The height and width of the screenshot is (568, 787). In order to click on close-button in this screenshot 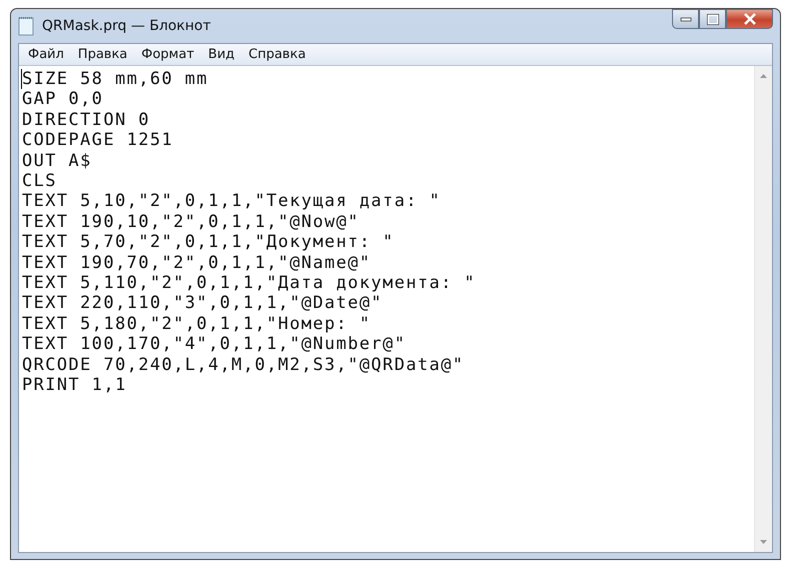, I will do `click(749, 19)`.